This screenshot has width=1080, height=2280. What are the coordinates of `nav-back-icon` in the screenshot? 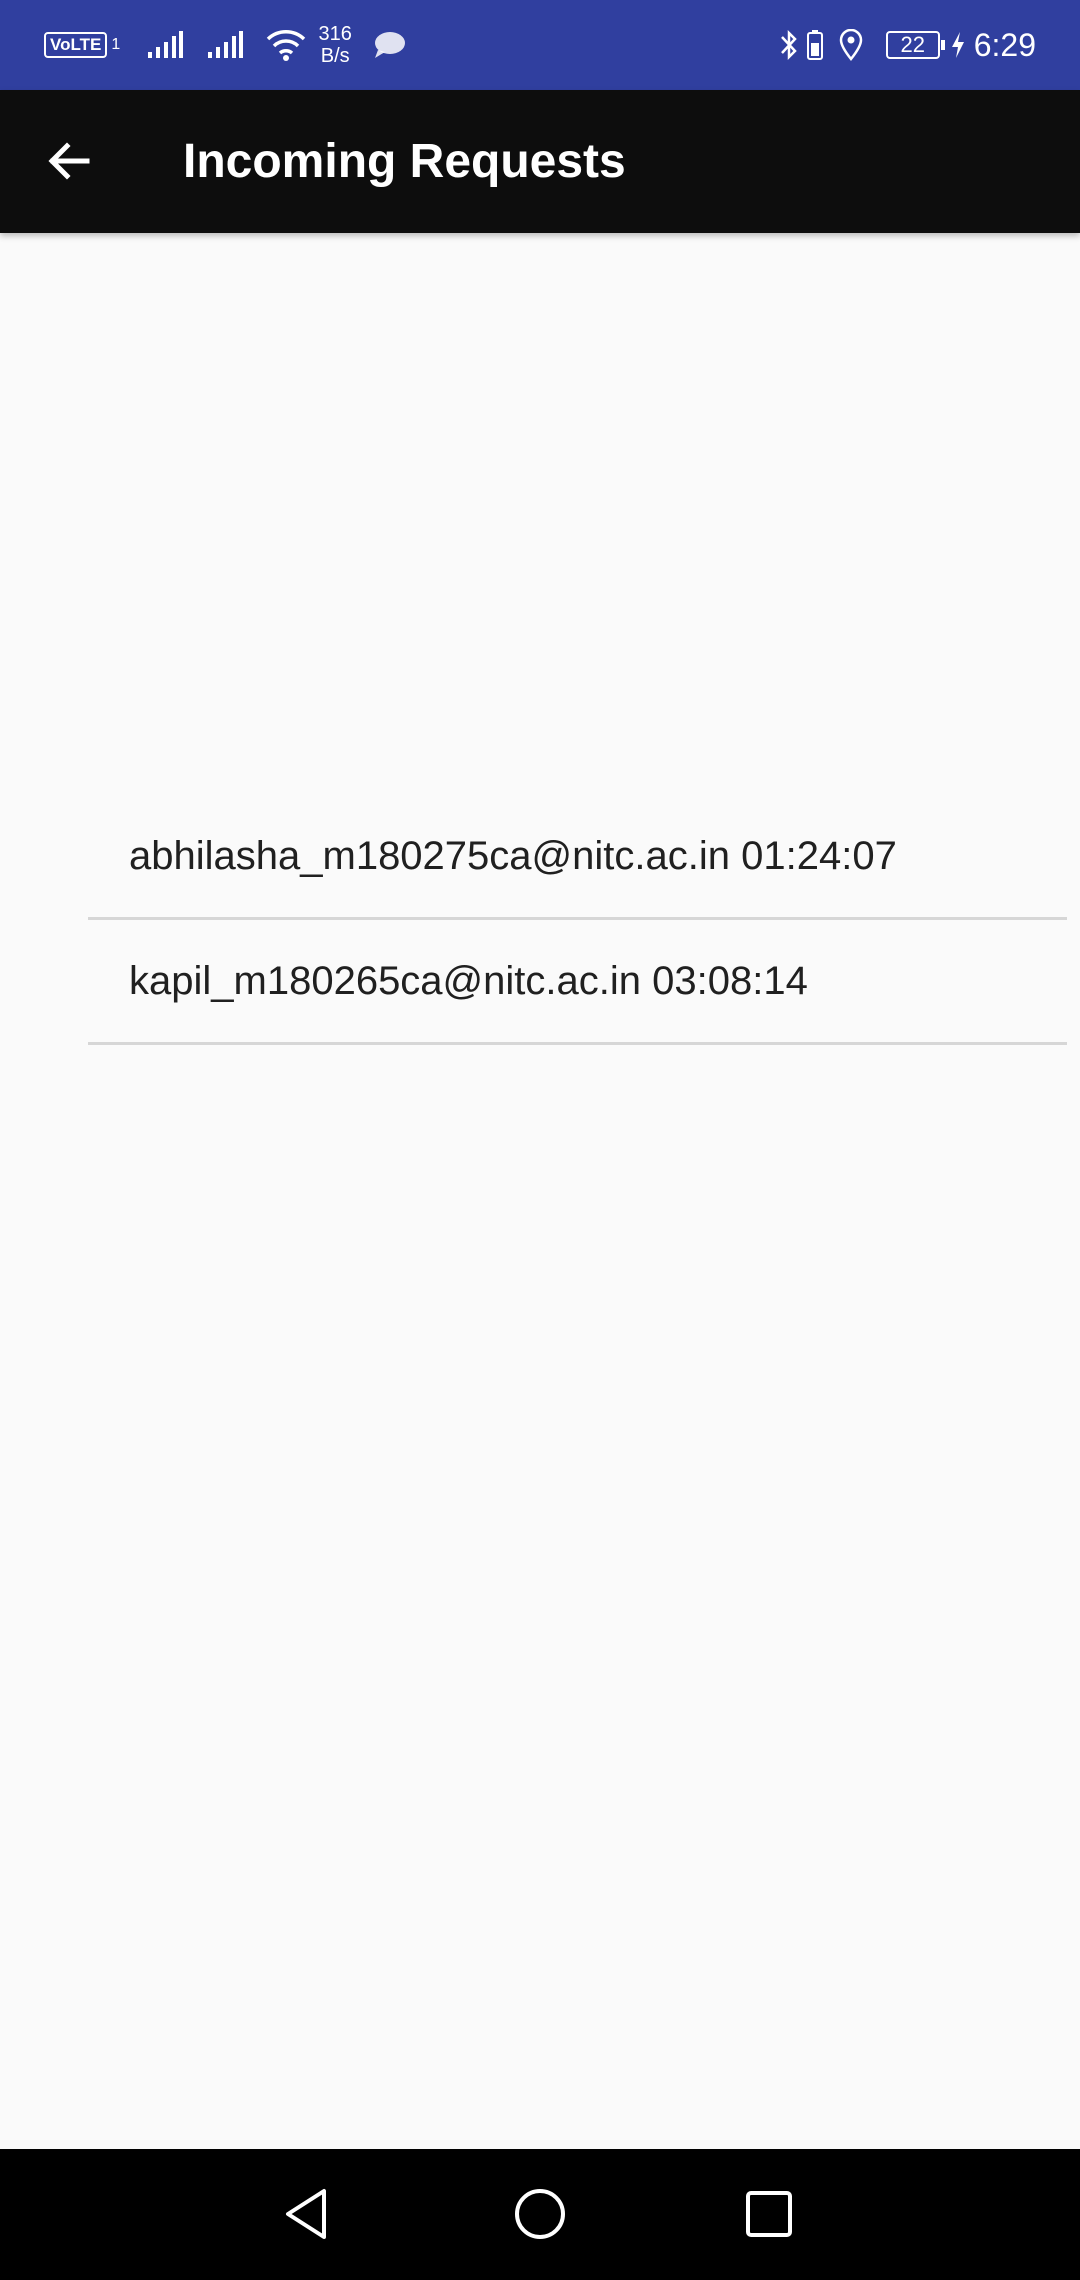 It's located at (306, 2214).